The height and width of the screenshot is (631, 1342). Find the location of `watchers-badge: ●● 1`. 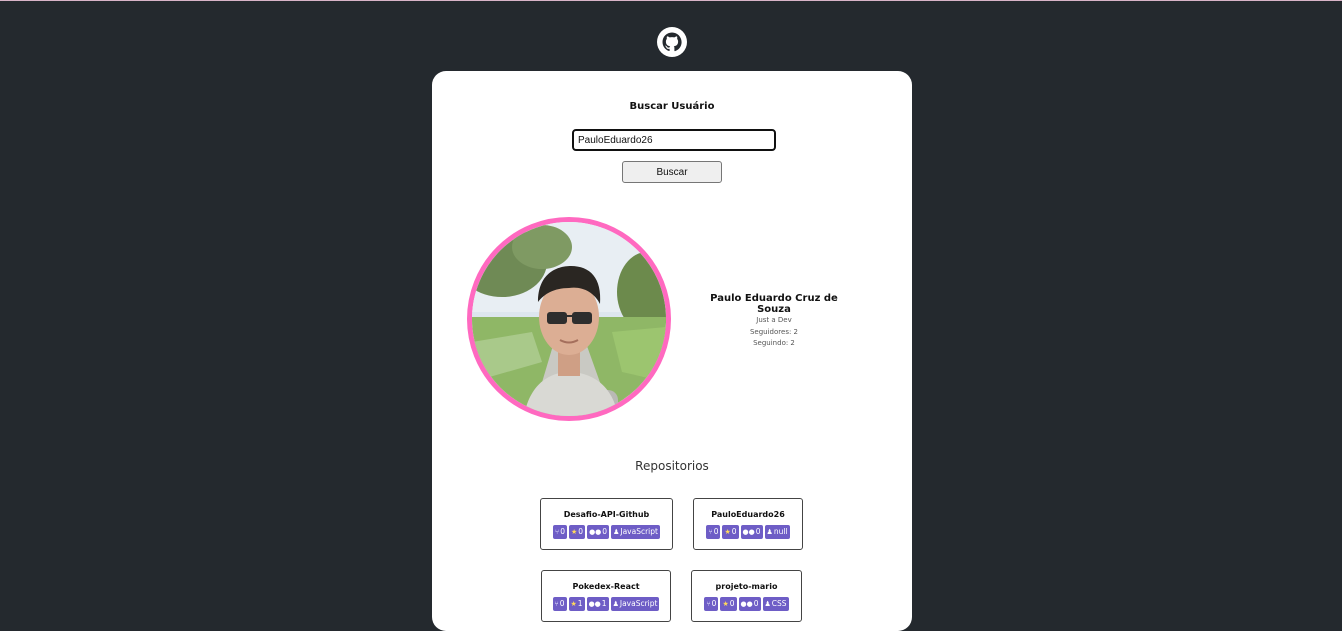

watchers-badge: ●● 1 is located at coordinates (597, 604).